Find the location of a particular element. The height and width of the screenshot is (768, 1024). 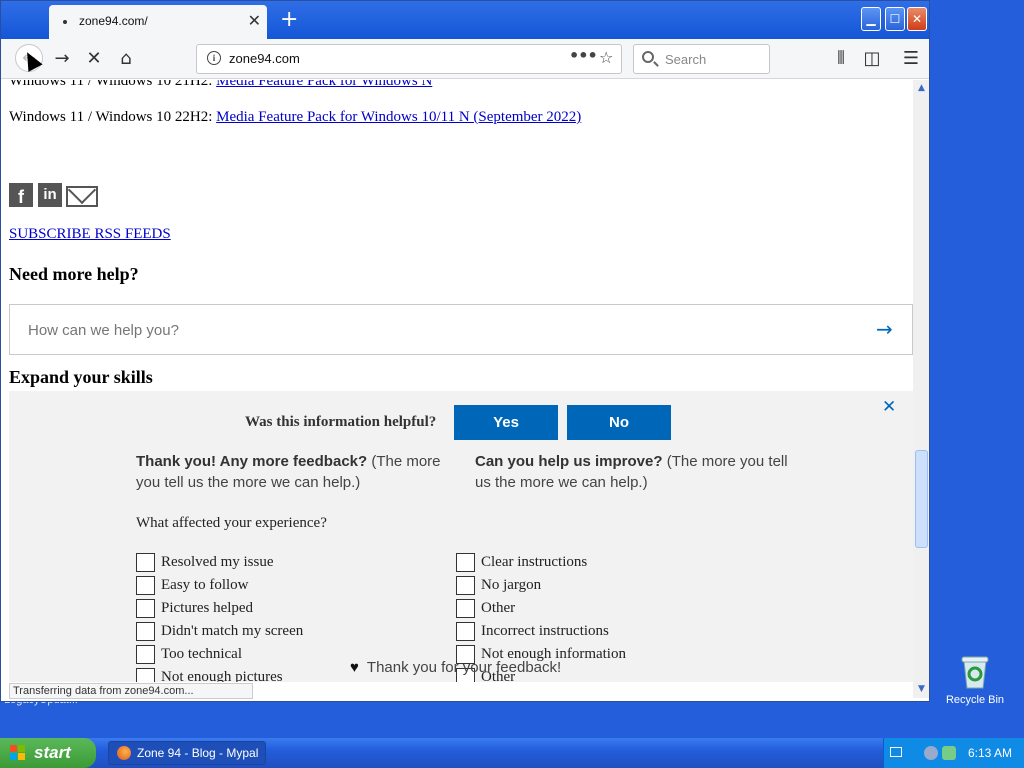

tray-update-icon is located at coordinates (949, 753).